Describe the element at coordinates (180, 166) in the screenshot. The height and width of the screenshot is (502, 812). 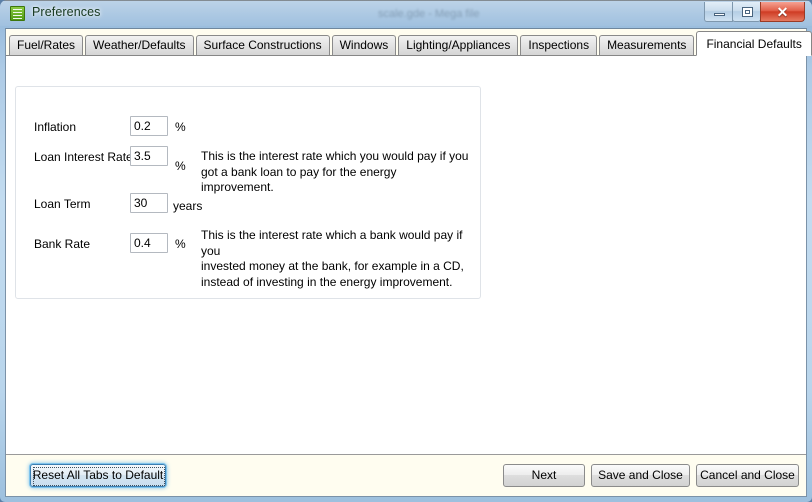
I see `loan-interest-rate-unit: %` at that location.